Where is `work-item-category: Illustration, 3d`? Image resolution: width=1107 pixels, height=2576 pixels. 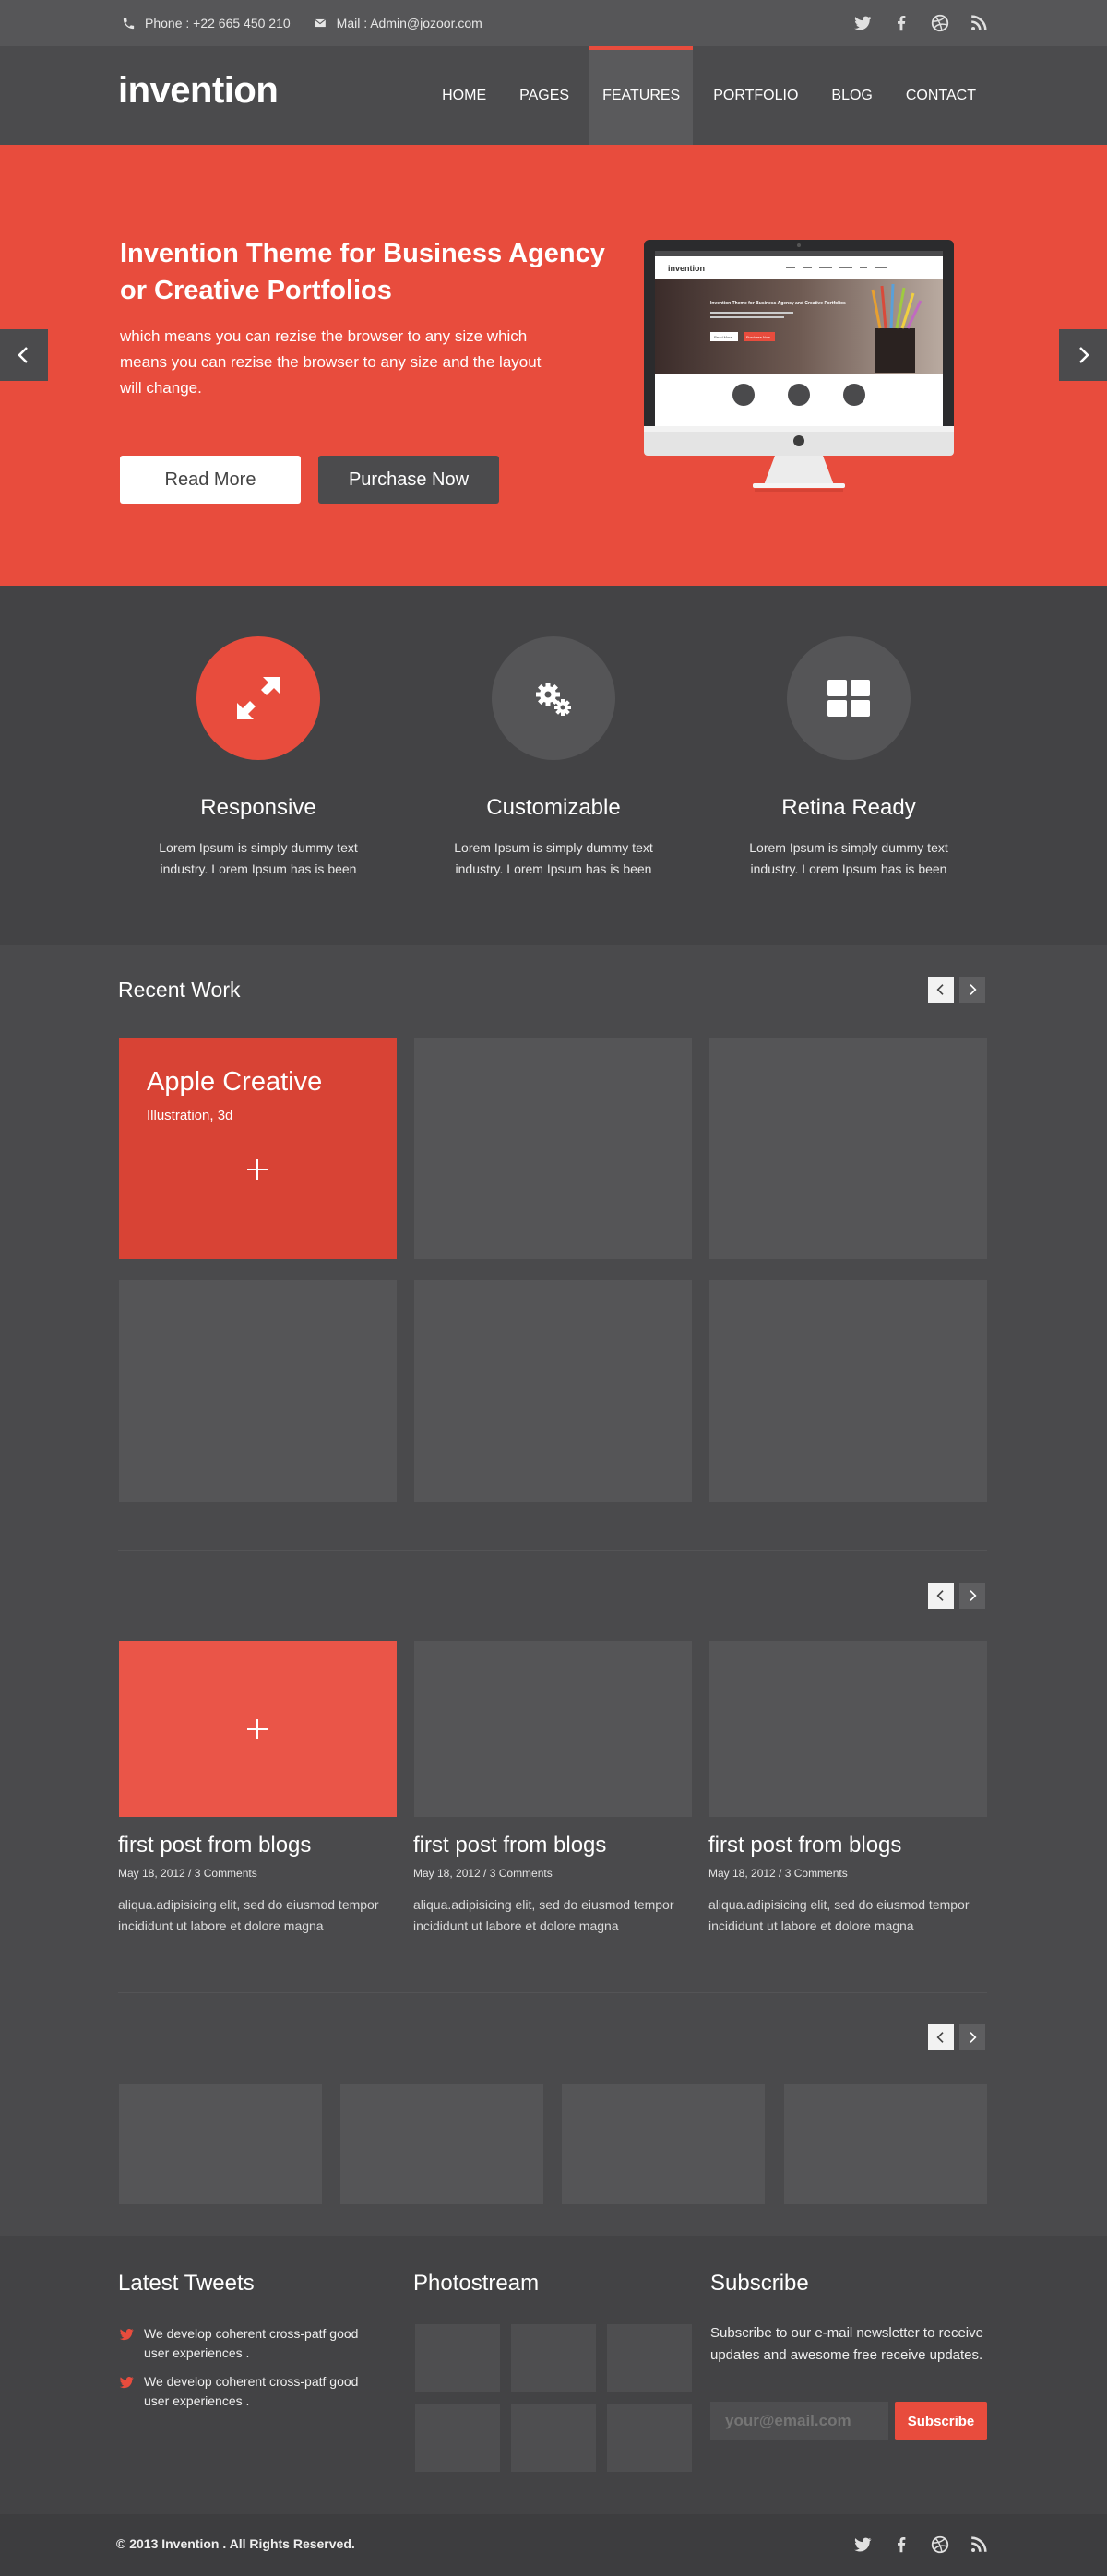
work-item-category: Illustration, 3d is located at coordinates (190, 1115).